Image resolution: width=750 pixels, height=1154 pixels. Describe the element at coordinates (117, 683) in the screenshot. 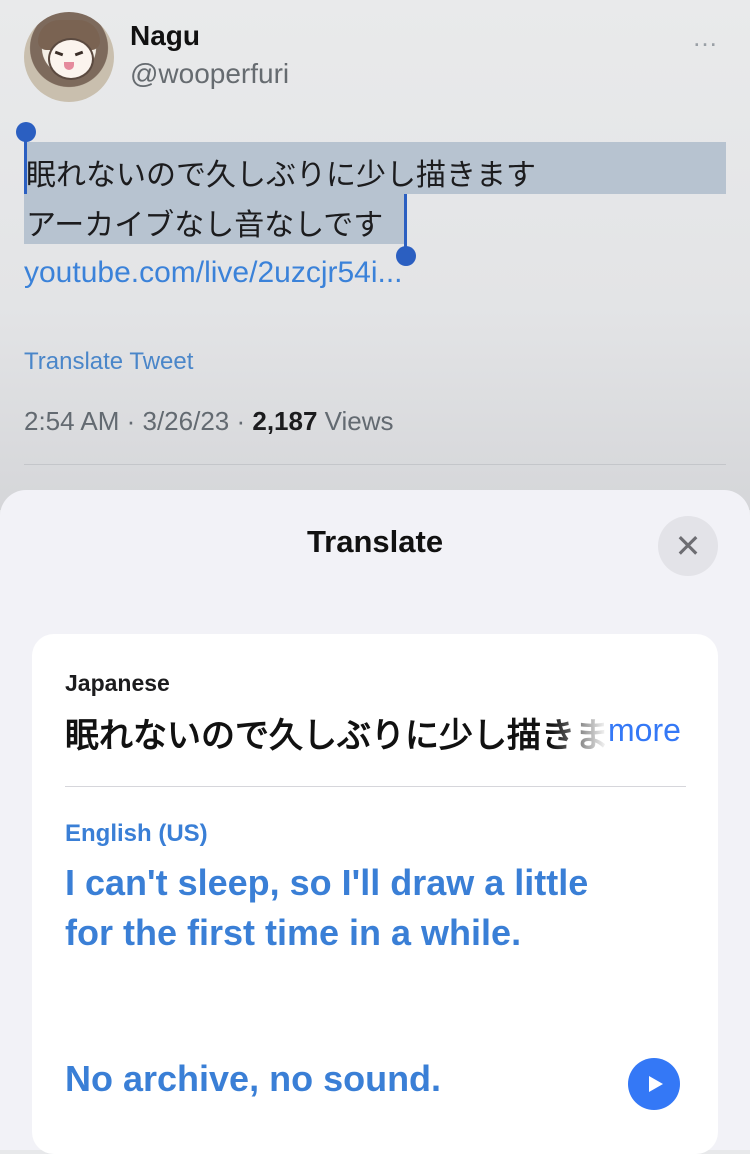

I see `source-language-label: Japanese` at that location.